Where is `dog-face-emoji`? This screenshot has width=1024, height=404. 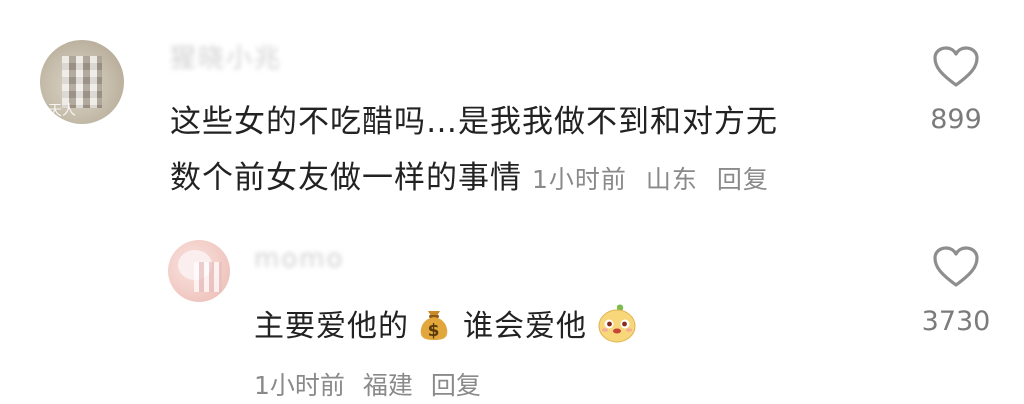 dog-face-emoji is located at coordinates (617, 323).